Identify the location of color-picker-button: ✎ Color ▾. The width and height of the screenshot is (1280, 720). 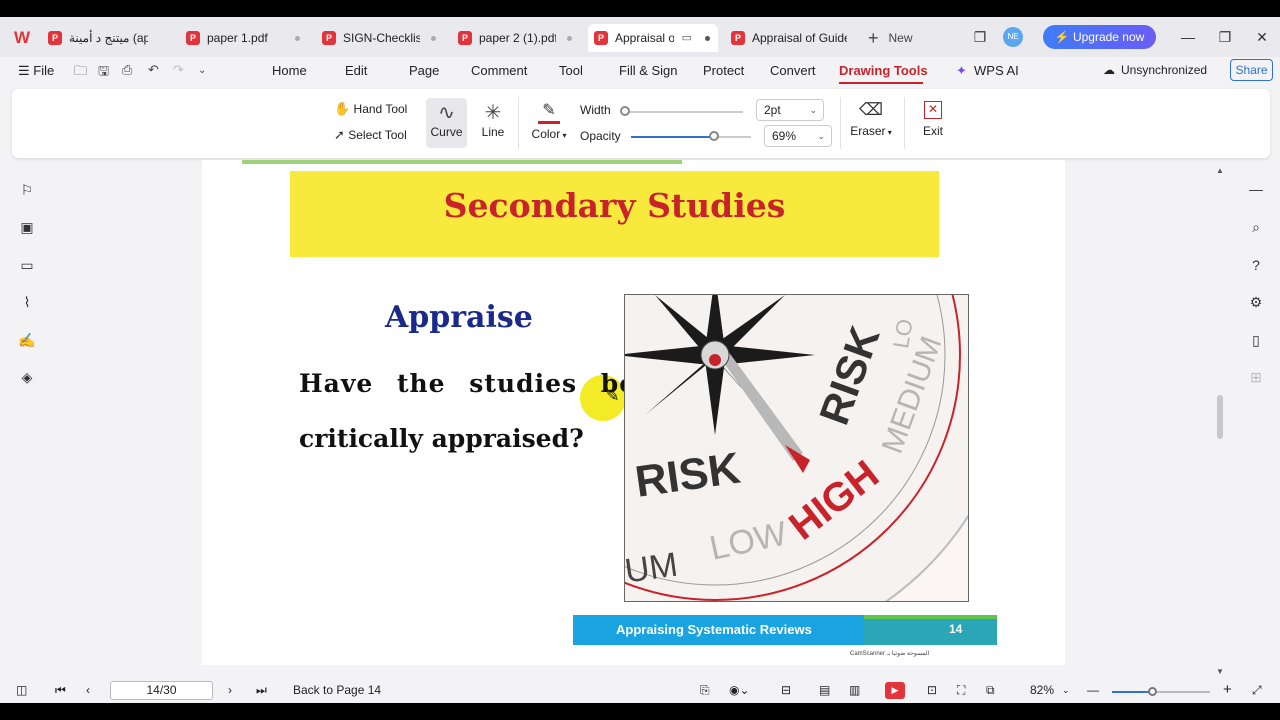
(549, 120).